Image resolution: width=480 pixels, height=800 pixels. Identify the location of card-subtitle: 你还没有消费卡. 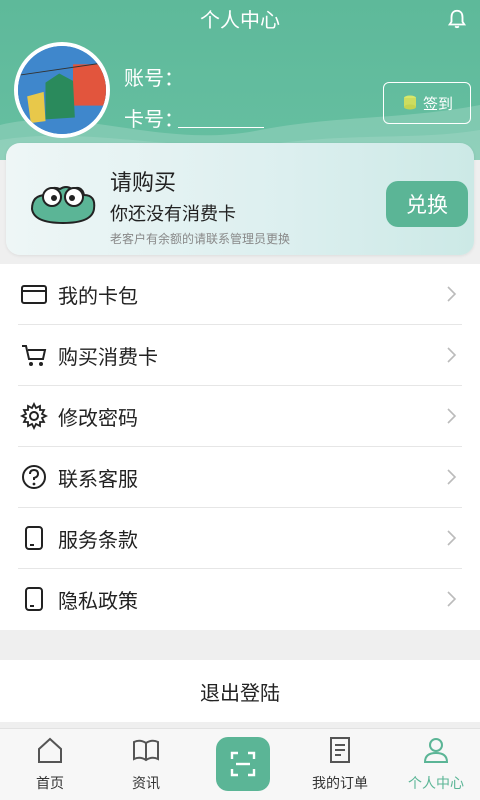
(173, 214).